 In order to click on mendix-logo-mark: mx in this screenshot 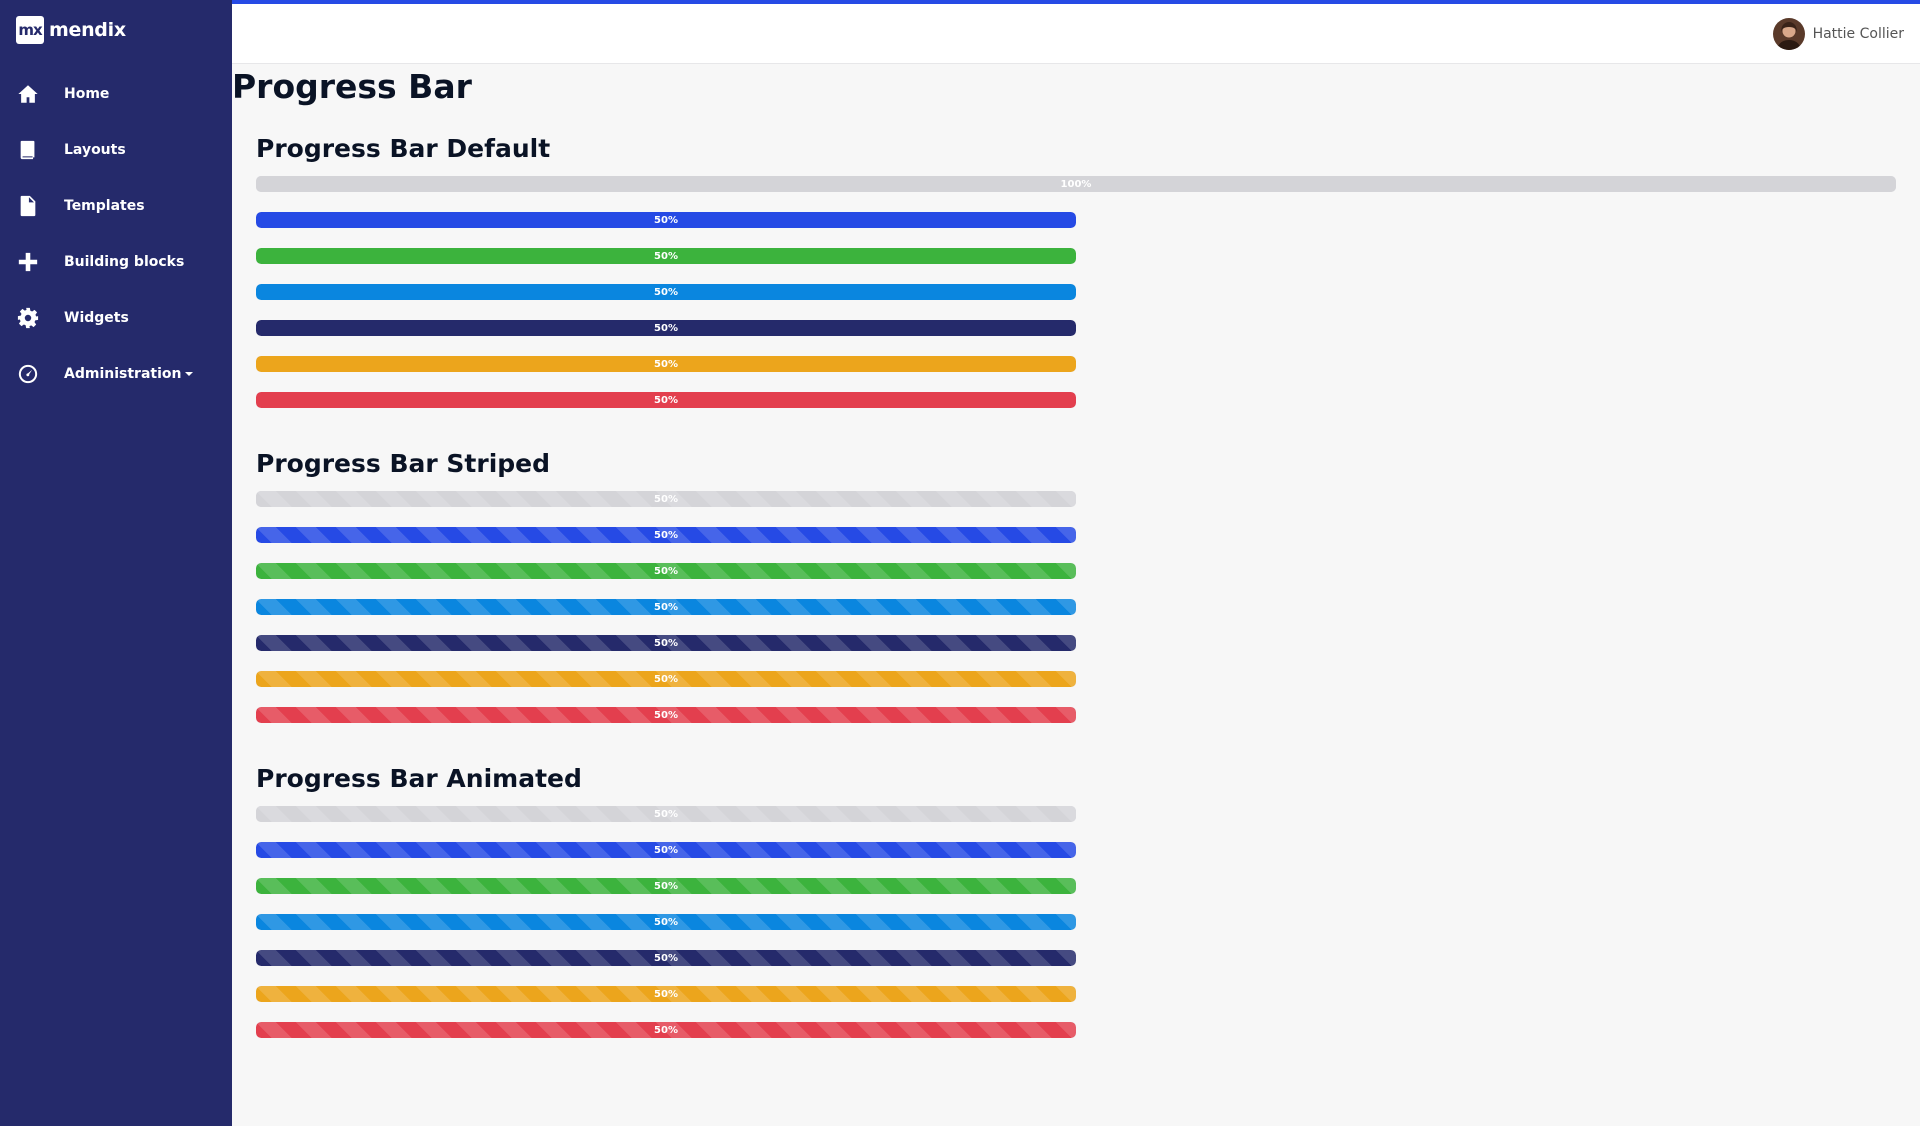, I will do `click(30, 30)`.